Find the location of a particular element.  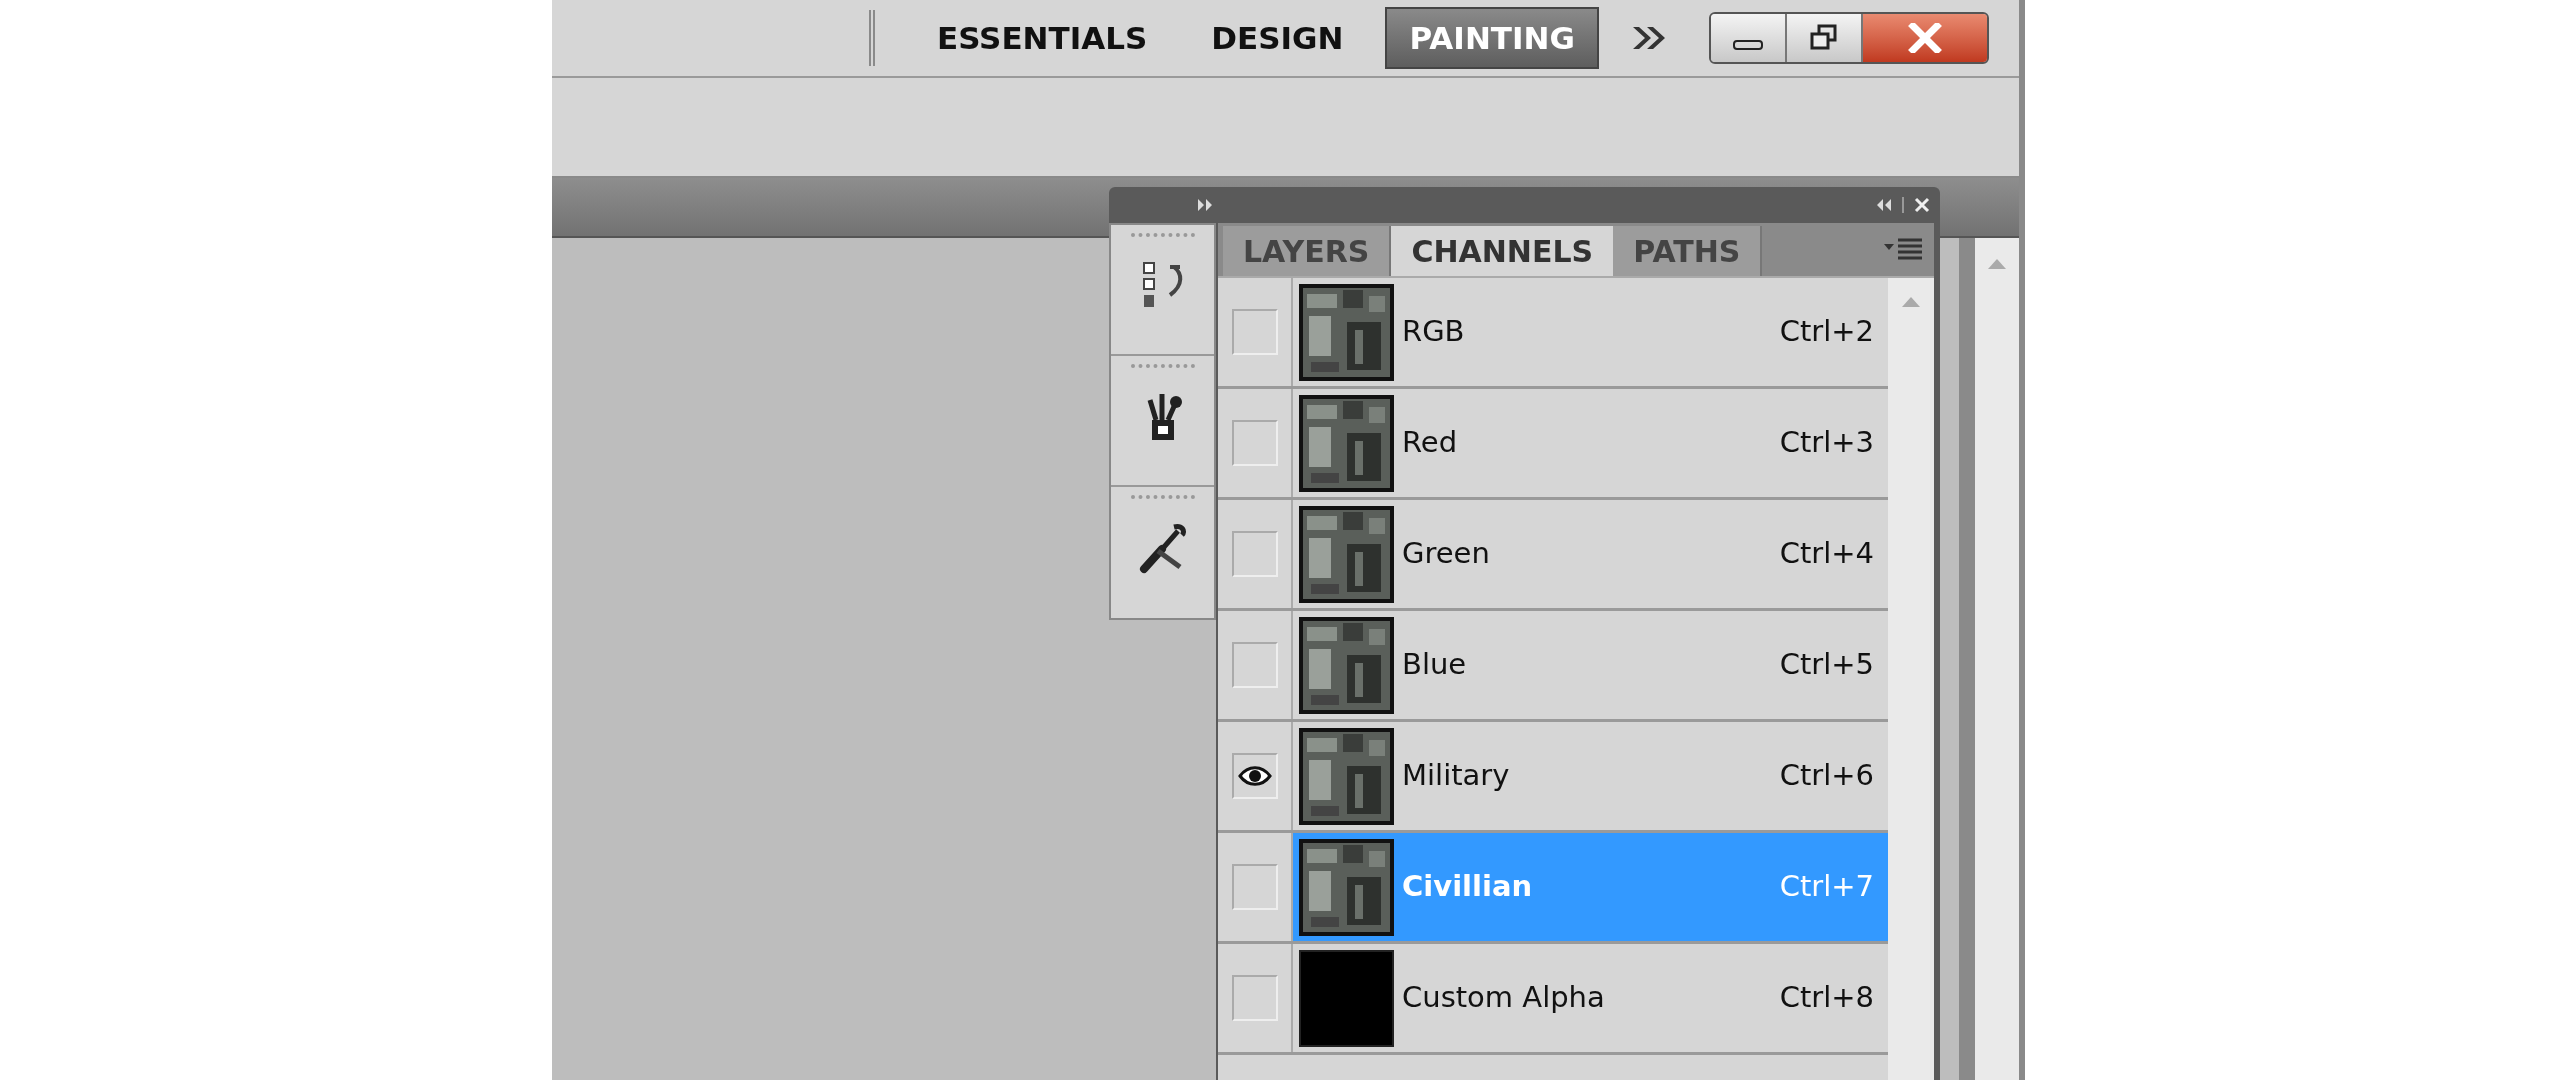

channel-name: Civillian is located at coordinates (1467, 887).